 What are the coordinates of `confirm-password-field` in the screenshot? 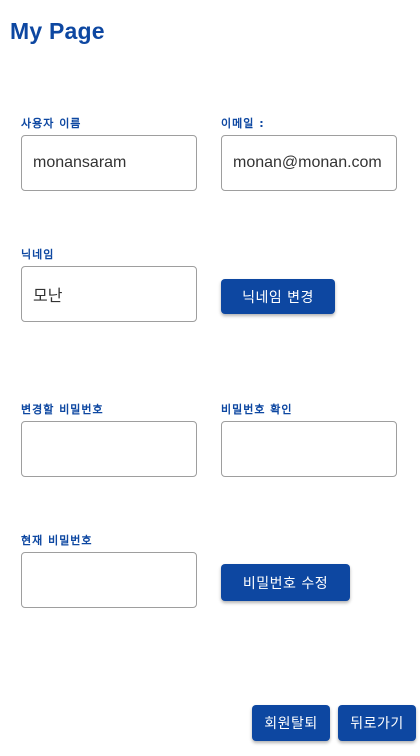 It's located at (309, 449).